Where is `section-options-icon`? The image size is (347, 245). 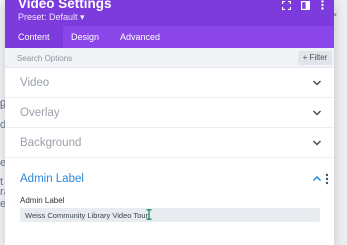 section-options-icon is located at coordinates (327, 179).